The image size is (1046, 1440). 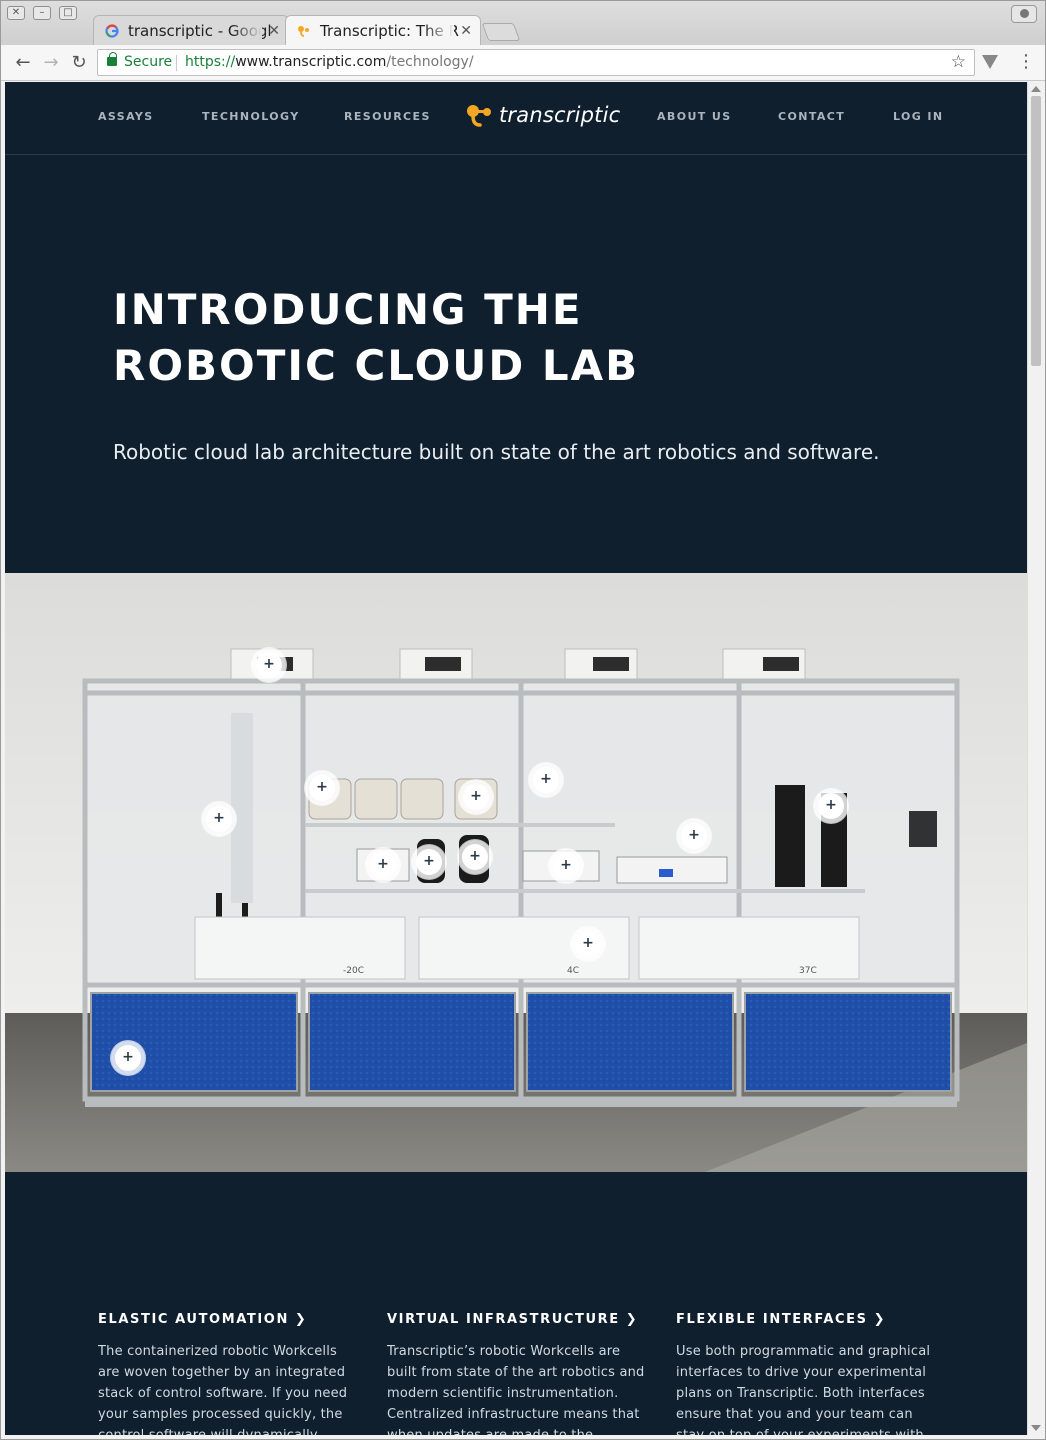 What do you see at coordinates (1035, 758) in the screenshot?
I see `page-scrollbar` at bounding box center [1035, 758].